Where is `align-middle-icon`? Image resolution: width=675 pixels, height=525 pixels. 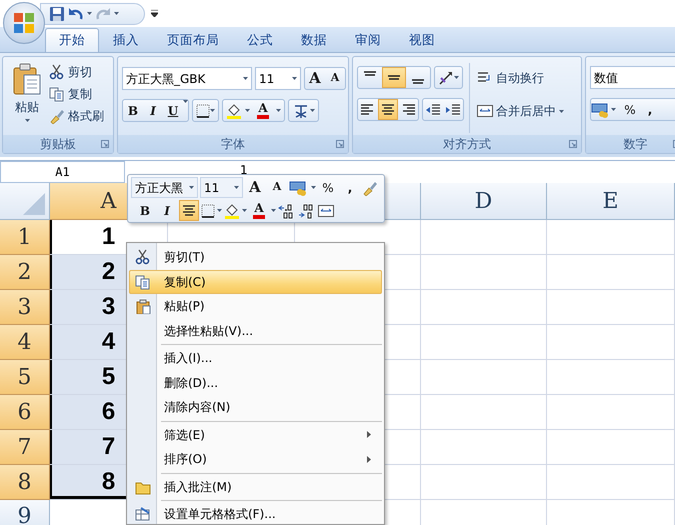
align-middle-icon is located at coordinates (394, 77).